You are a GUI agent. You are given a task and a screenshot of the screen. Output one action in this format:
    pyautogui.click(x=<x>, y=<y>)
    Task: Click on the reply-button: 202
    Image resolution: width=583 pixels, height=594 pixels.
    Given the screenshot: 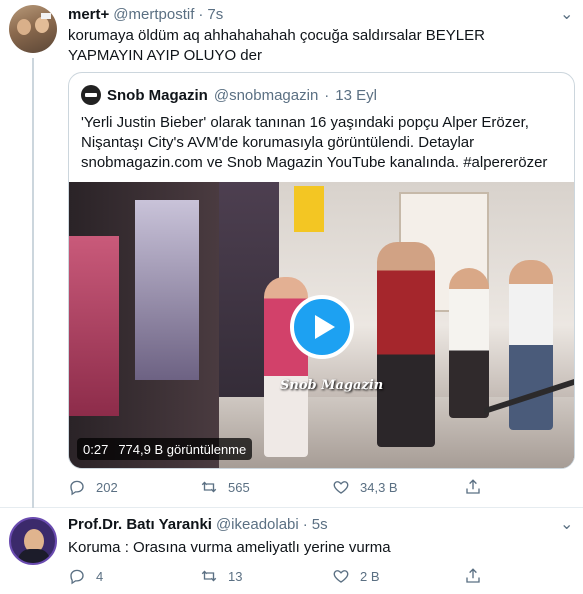 What is the action you would take?
    pyautogui.click(x=134, y=487)
    